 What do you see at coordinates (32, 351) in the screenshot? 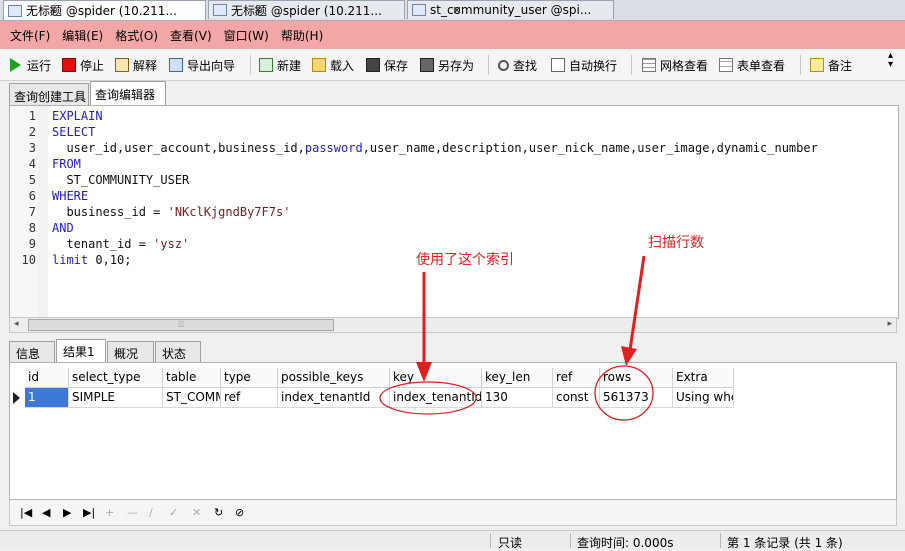
I see `tab-info: 信息` at bounding box center [32, 351].